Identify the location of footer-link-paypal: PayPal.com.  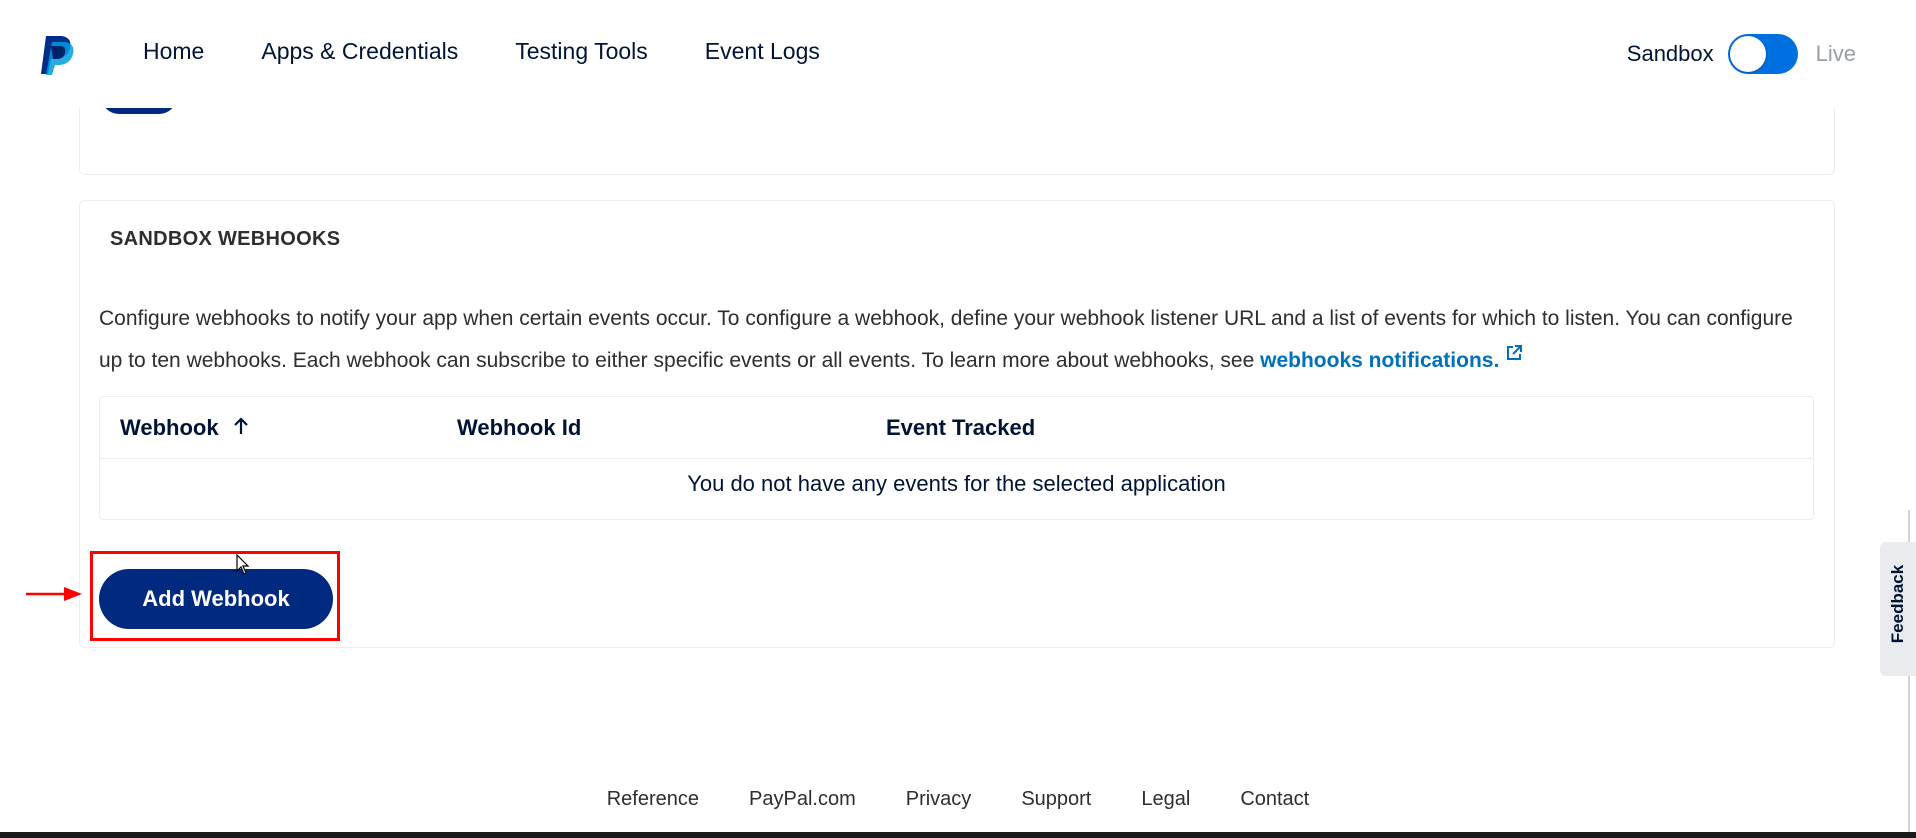
(802, 799).